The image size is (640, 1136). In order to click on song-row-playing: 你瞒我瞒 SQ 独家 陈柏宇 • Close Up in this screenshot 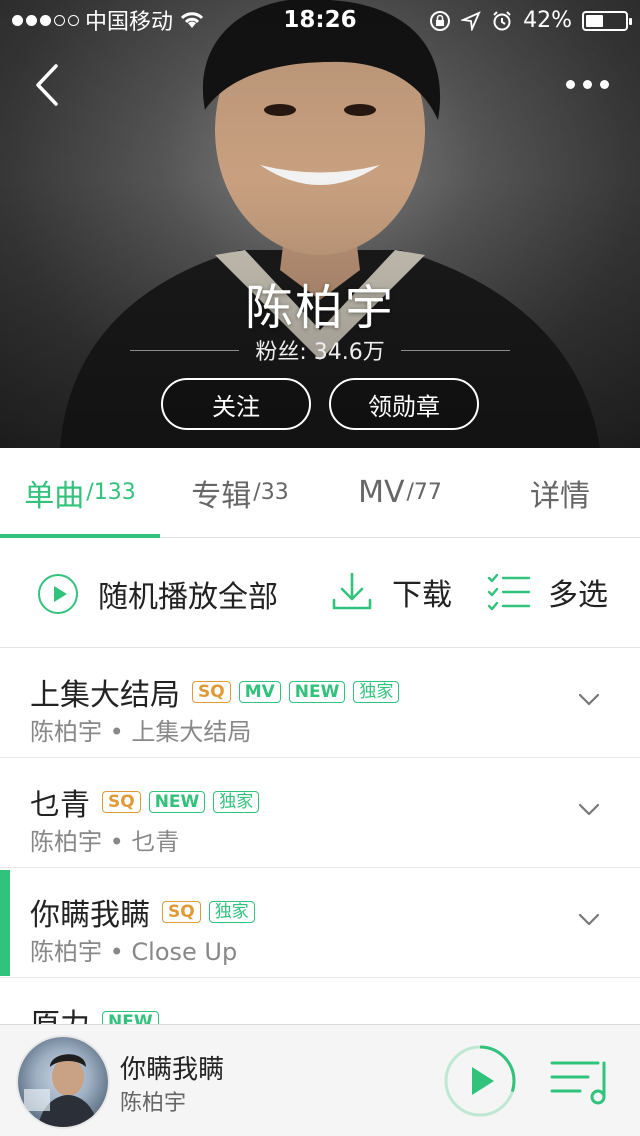, I will do `click(320, 923)`.